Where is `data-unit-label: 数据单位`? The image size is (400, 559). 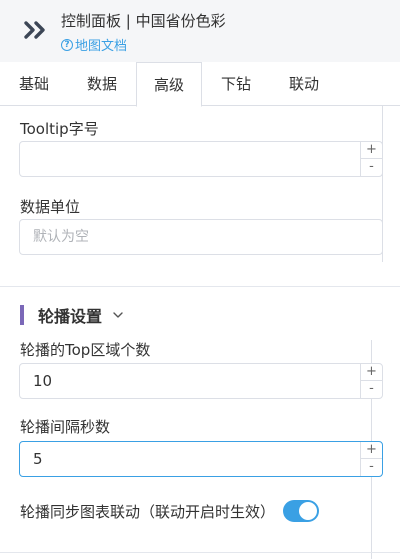
data-unit-label: 数据单位 is located at coordinates (50, 207).